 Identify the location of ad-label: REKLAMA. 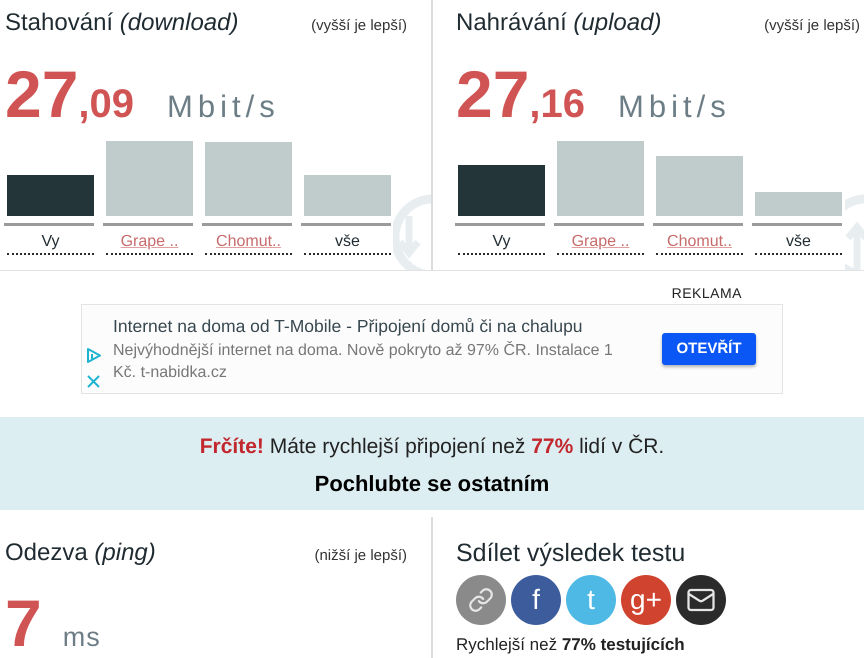
(707, 293).